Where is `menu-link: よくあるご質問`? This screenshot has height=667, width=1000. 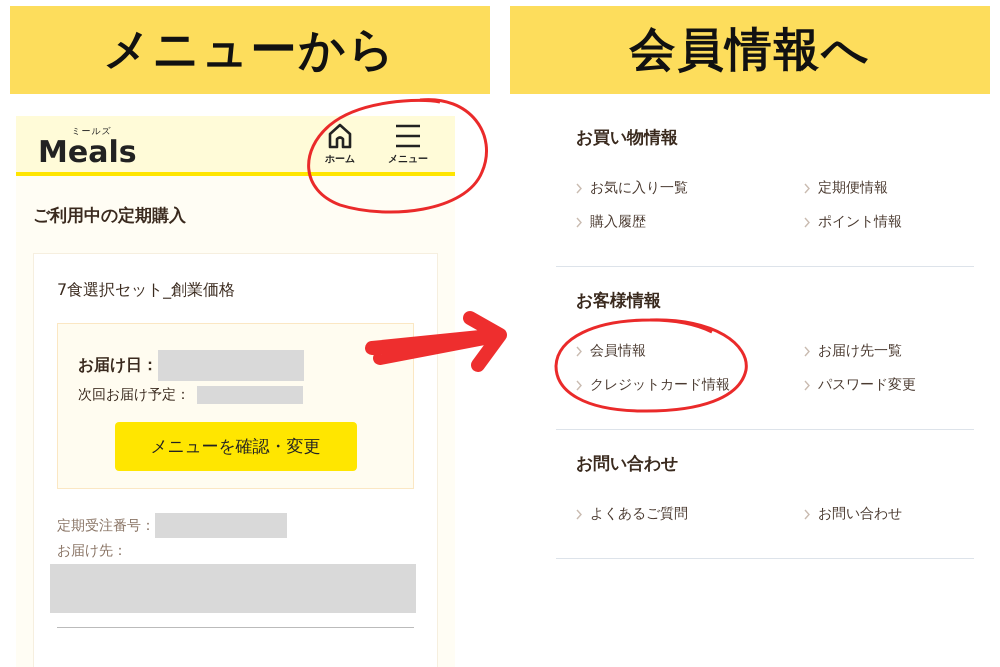 menu-link: よくあるご質問 is located at coordinates (632, 514).